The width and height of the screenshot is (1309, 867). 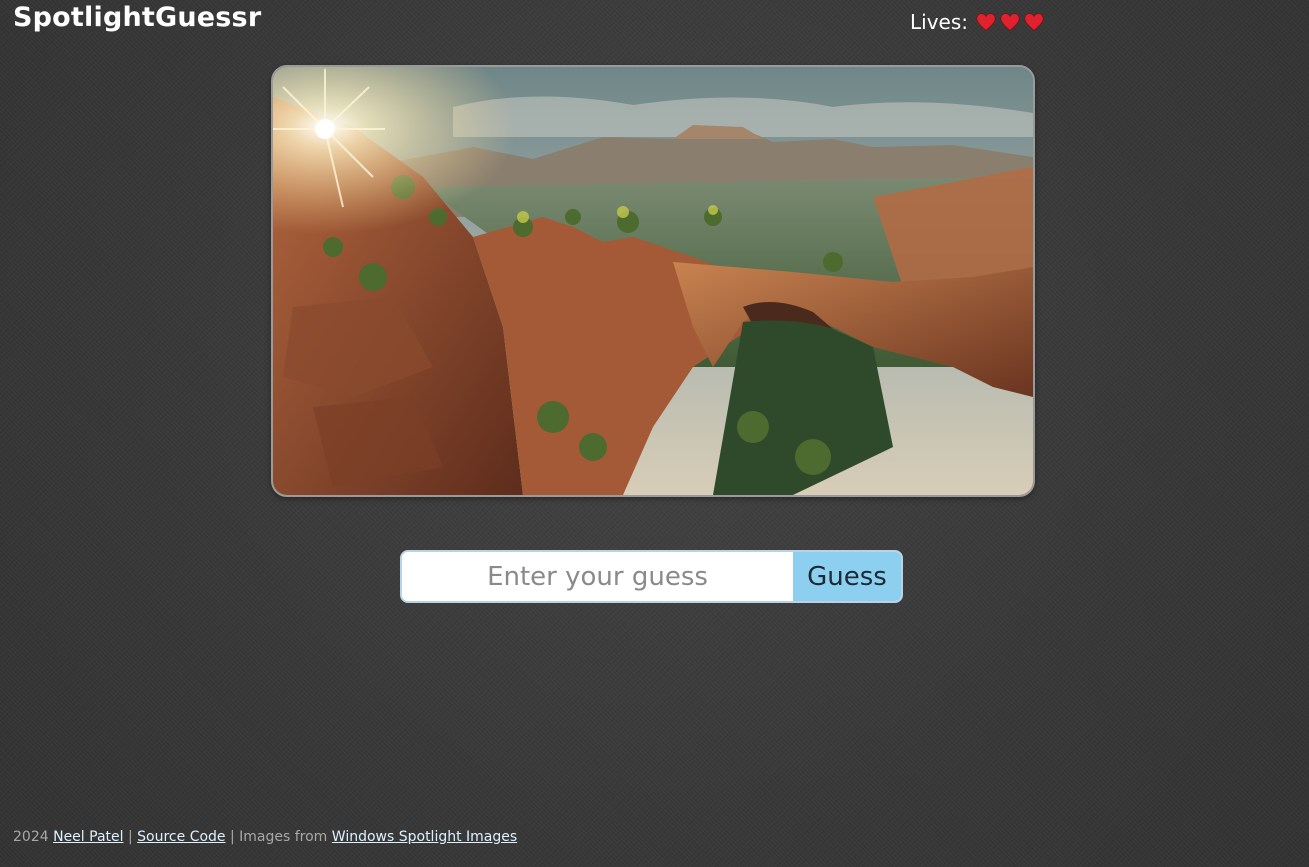 What do you see at coordinates (137, 17) in the screenshot?
I see `app-title: SpotlightGuessr` at bounding box center [137, 17].